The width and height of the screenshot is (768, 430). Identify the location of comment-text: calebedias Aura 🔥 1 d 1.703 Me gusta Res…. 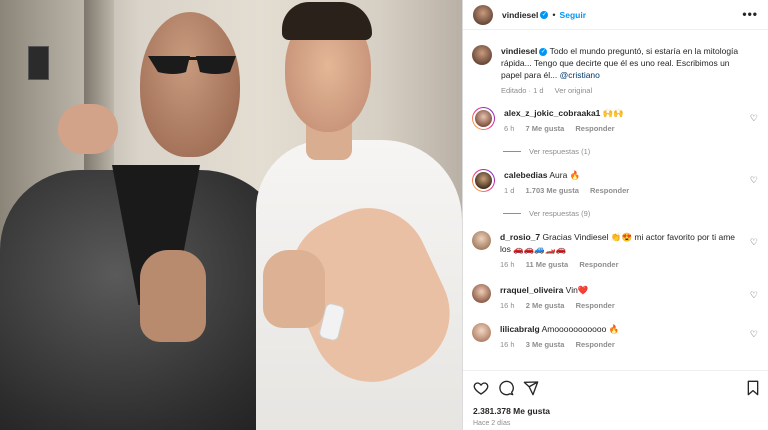
(624, 183).